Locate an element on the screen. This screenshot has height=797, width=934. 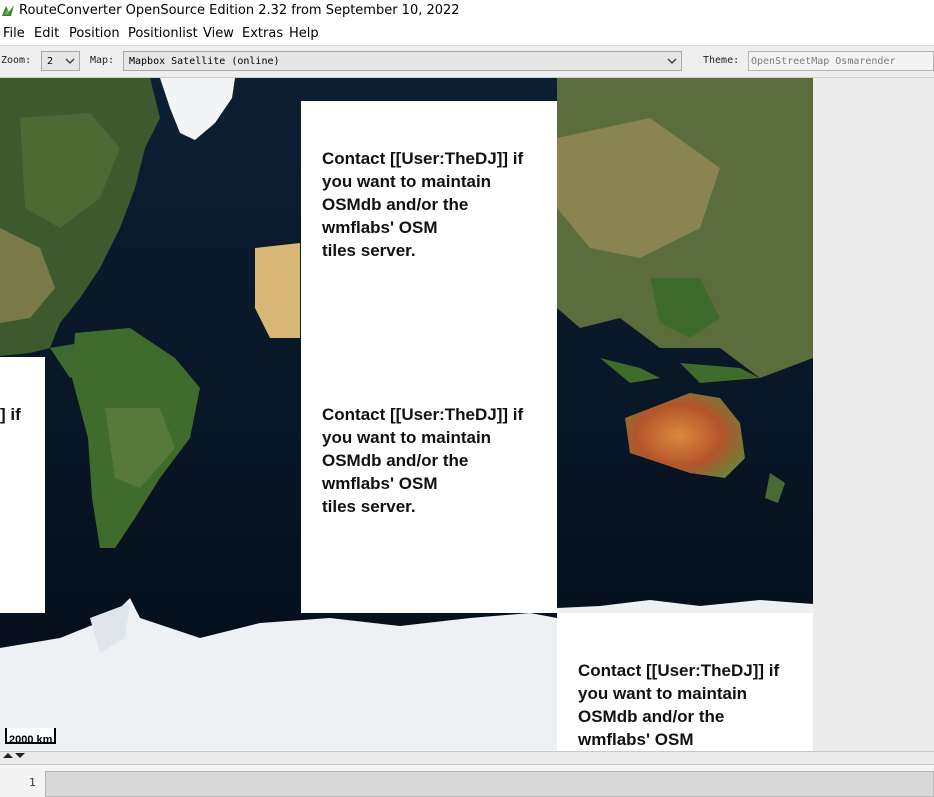
zoom-select: 2 is located at coordinates (60, 61).